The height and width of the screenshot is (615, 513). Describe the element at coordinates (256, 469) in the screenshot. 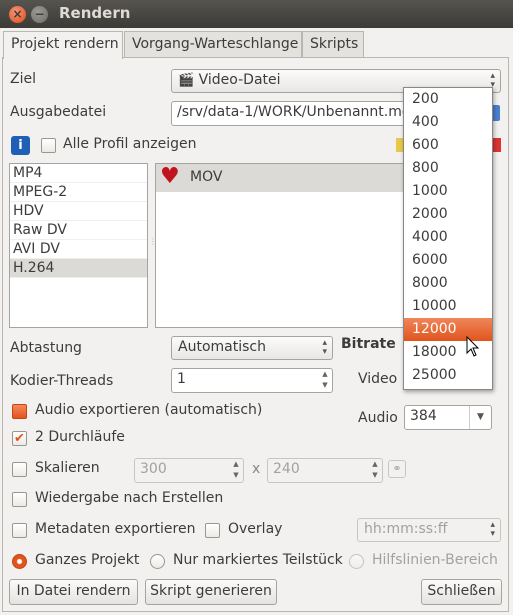

I see `scale-x-label: x` at that location.